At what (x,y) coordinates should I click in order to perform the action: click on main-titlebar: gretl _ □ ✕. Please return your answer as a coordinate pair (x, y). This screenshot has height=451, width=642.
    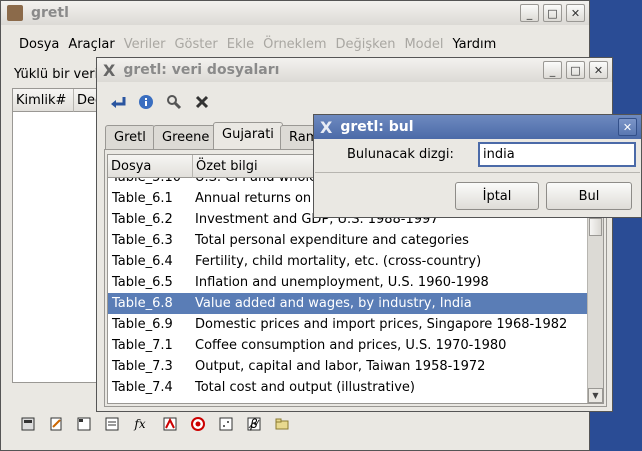
    Looking at the image, I should click on (295, 13).